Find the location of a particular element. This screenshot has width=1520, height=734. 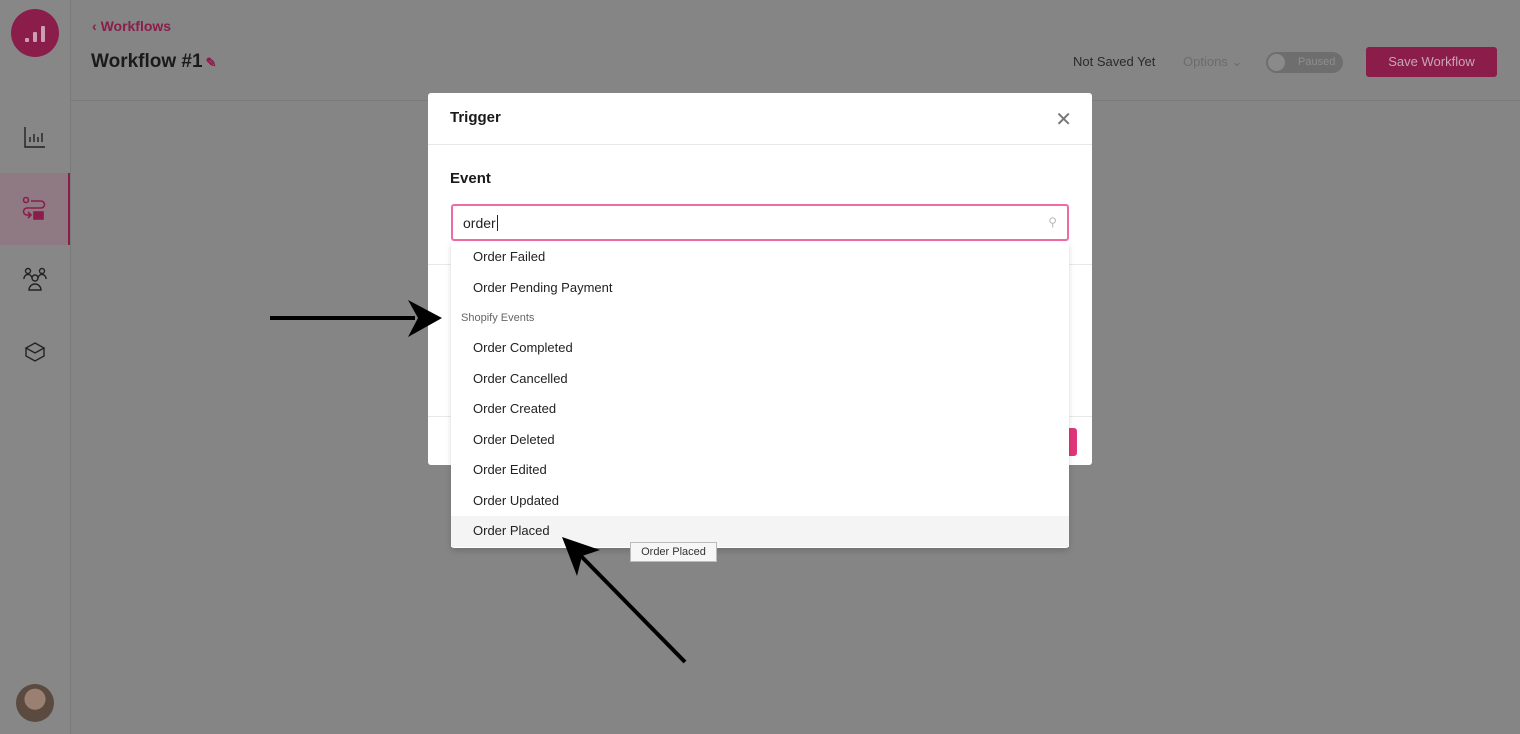

annotation-arrows is located at coordinates (478, 482).